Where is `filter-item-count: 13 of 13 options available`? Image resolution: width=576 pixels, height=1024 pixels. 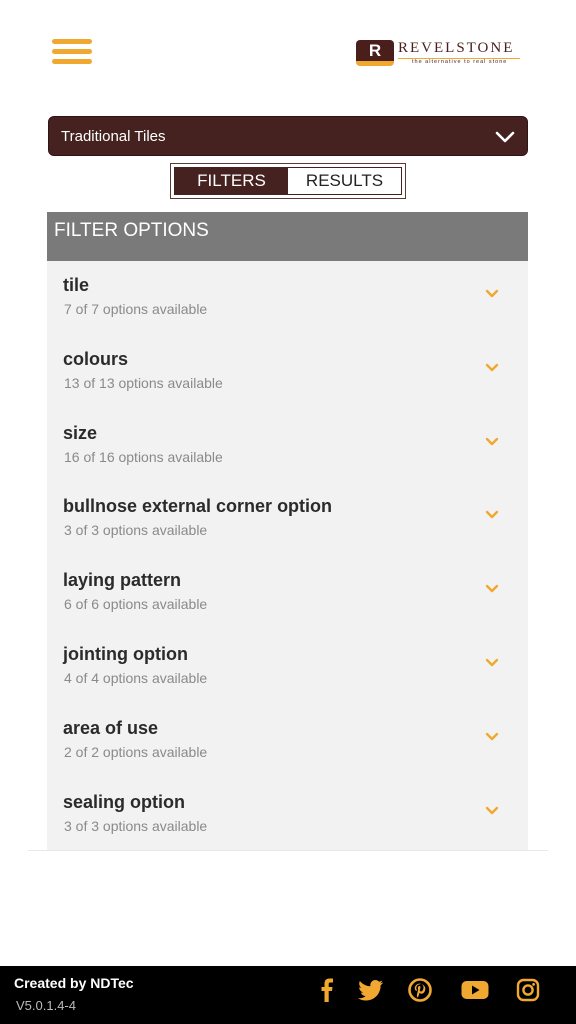 filter-item-count: 13 of 13 options available is located at coordinates (143, 382).